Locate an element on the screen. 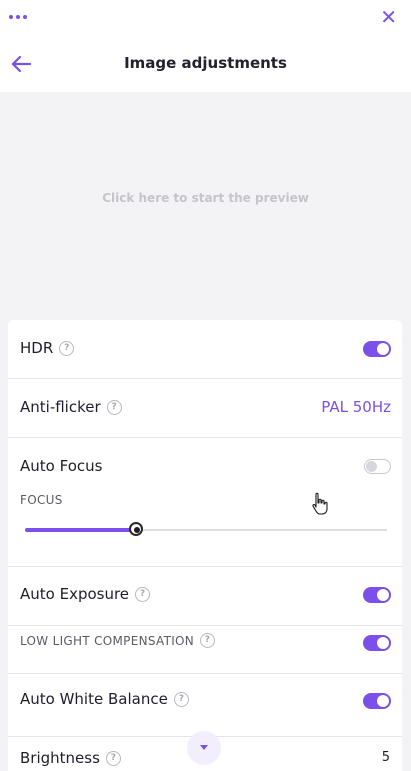 The image size is (411, 771). anti-flicker-value: PAL 50Hz is located at coordinates (356, 407).